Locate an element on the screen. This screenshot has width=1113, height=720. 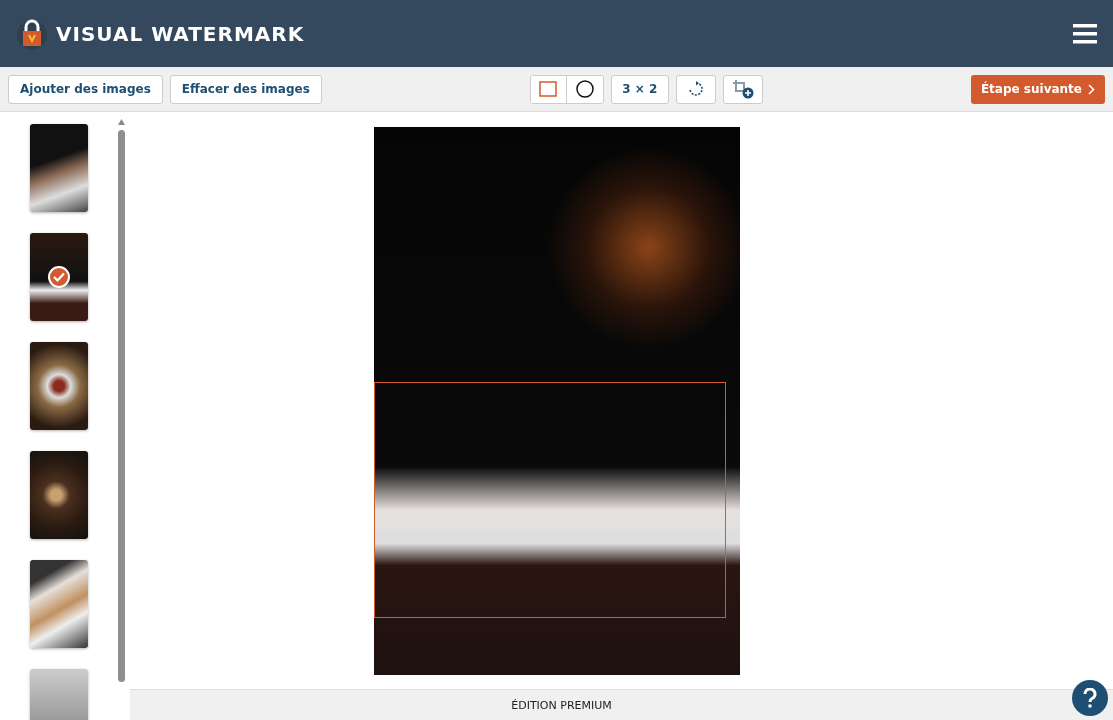
square-icon is located at coordinates (548, 89).